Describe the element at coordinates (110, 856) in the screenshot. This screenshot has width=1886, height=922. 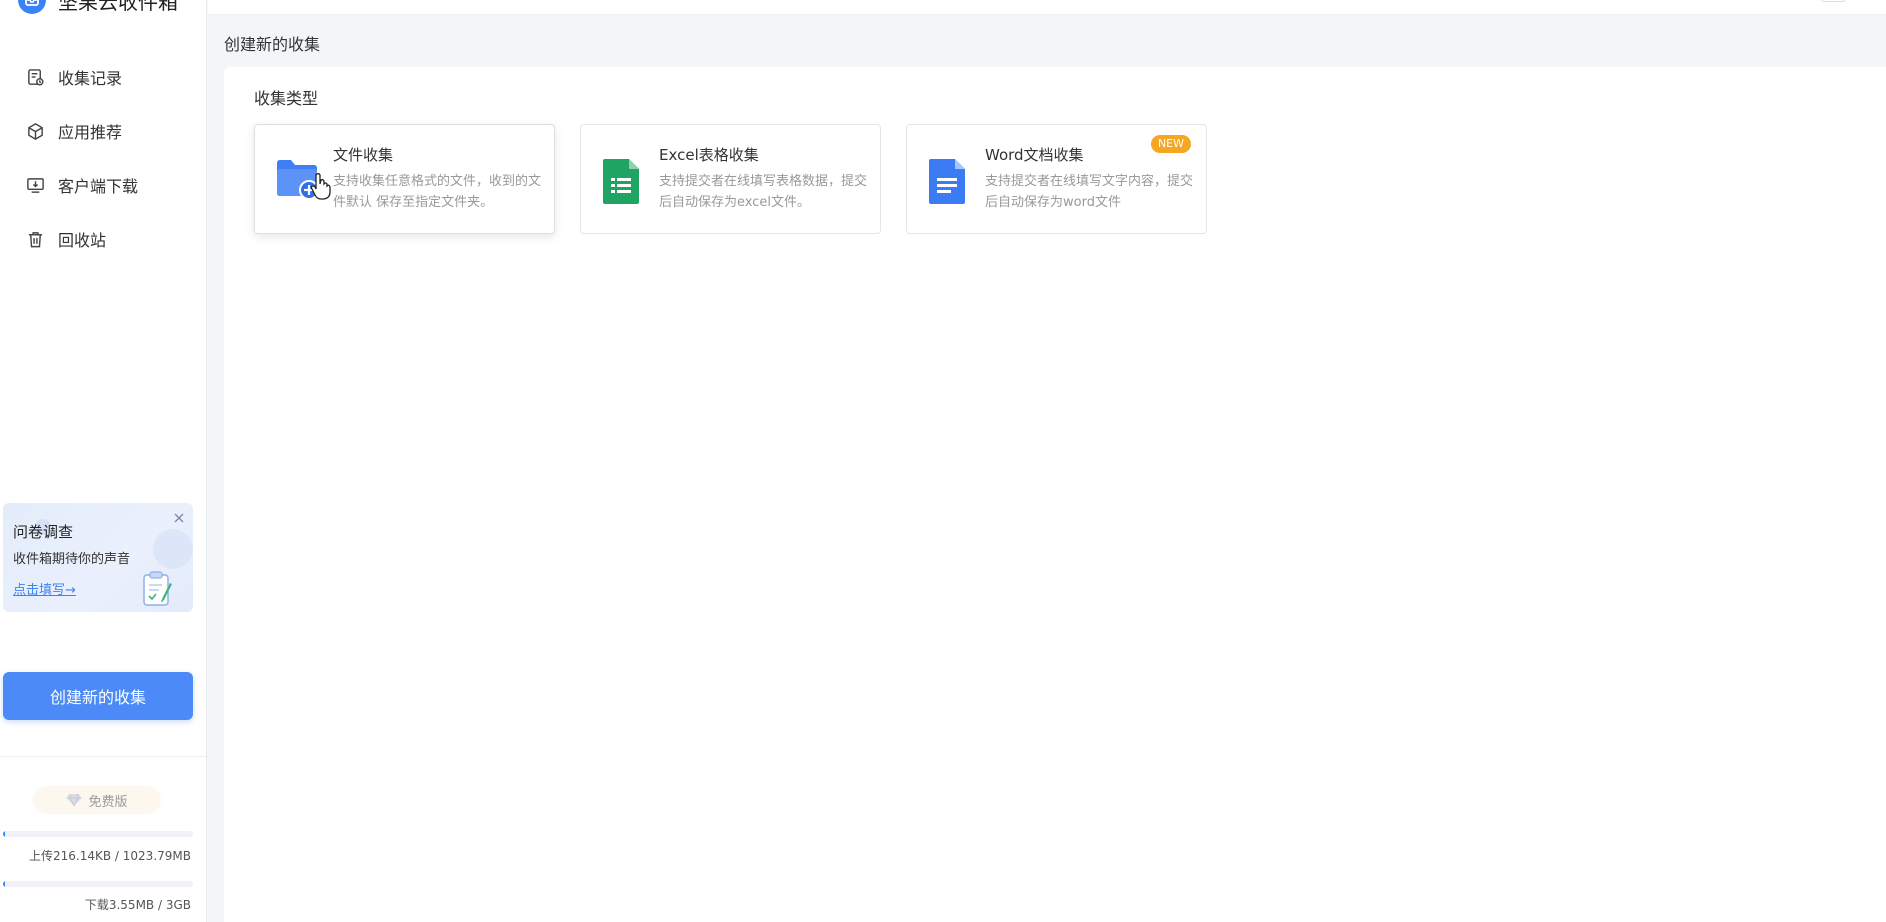
I see `upload-usage-text: 上传216.14KB / 1023.79MB` at that location.